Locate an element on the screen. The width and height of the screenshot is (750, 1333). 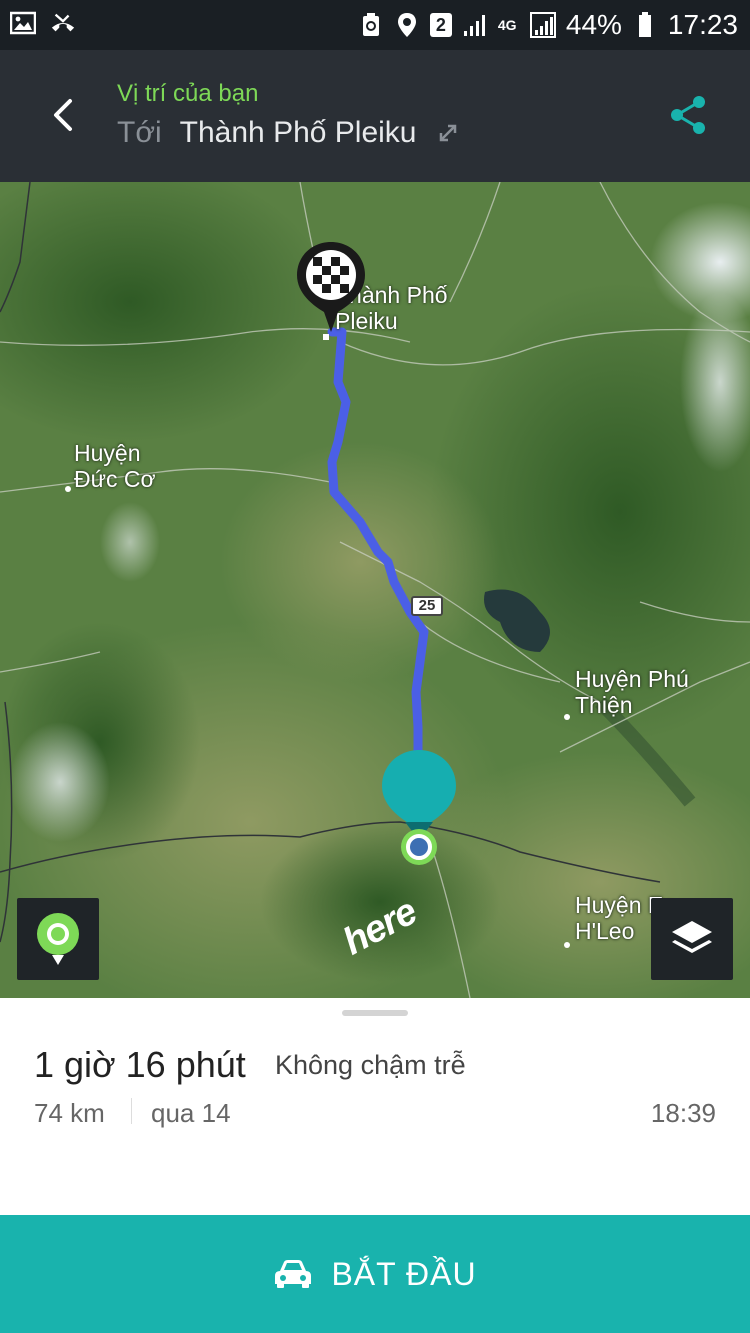
sim-icon: 2 is located at coordinates (440, 25).